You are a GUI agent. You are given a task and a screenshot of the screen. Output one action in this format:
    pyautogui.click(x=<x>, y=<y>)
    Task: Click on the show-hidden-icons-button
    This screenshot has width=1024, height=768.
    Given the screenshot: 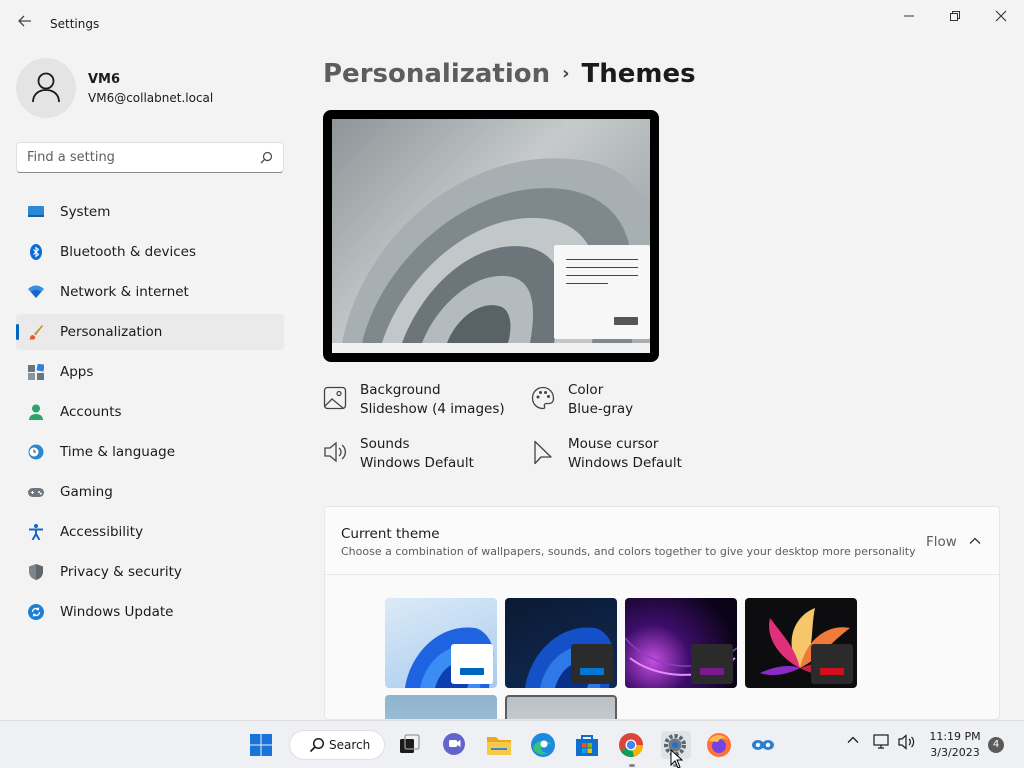 What is the action you would take?
    pyautogui.click(x=853, y=742)
    